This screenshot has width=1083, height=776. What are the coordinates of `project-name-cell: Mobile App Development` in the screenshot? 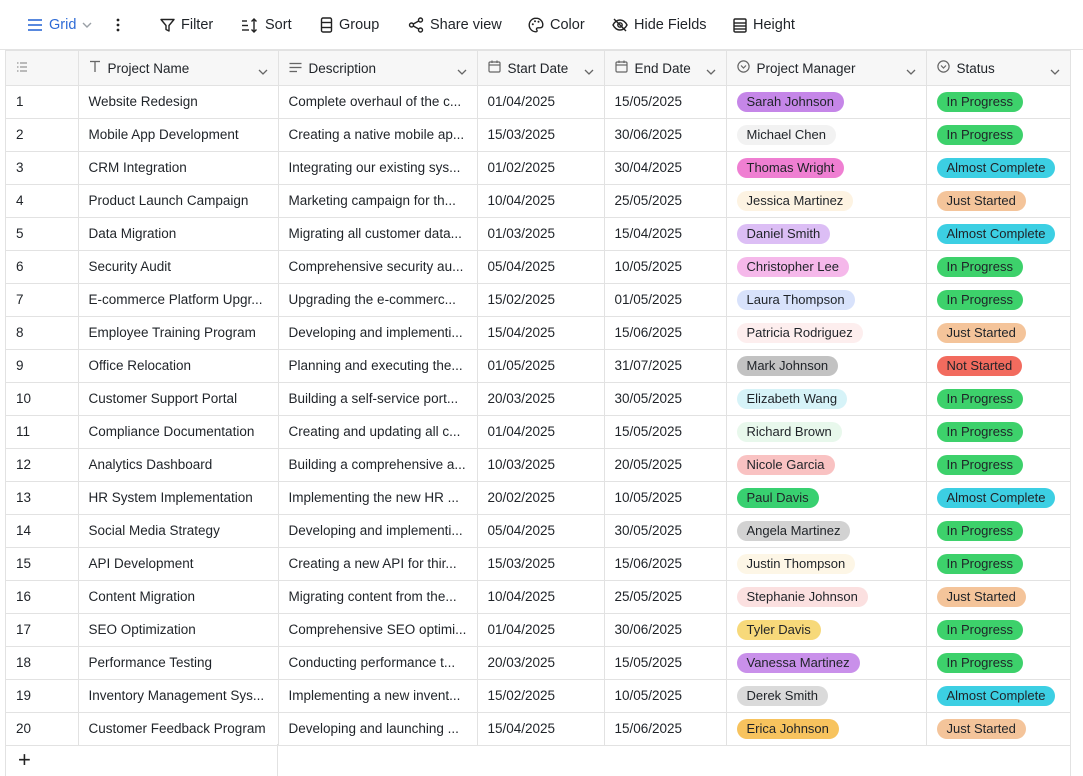 It's located at (178, 135).